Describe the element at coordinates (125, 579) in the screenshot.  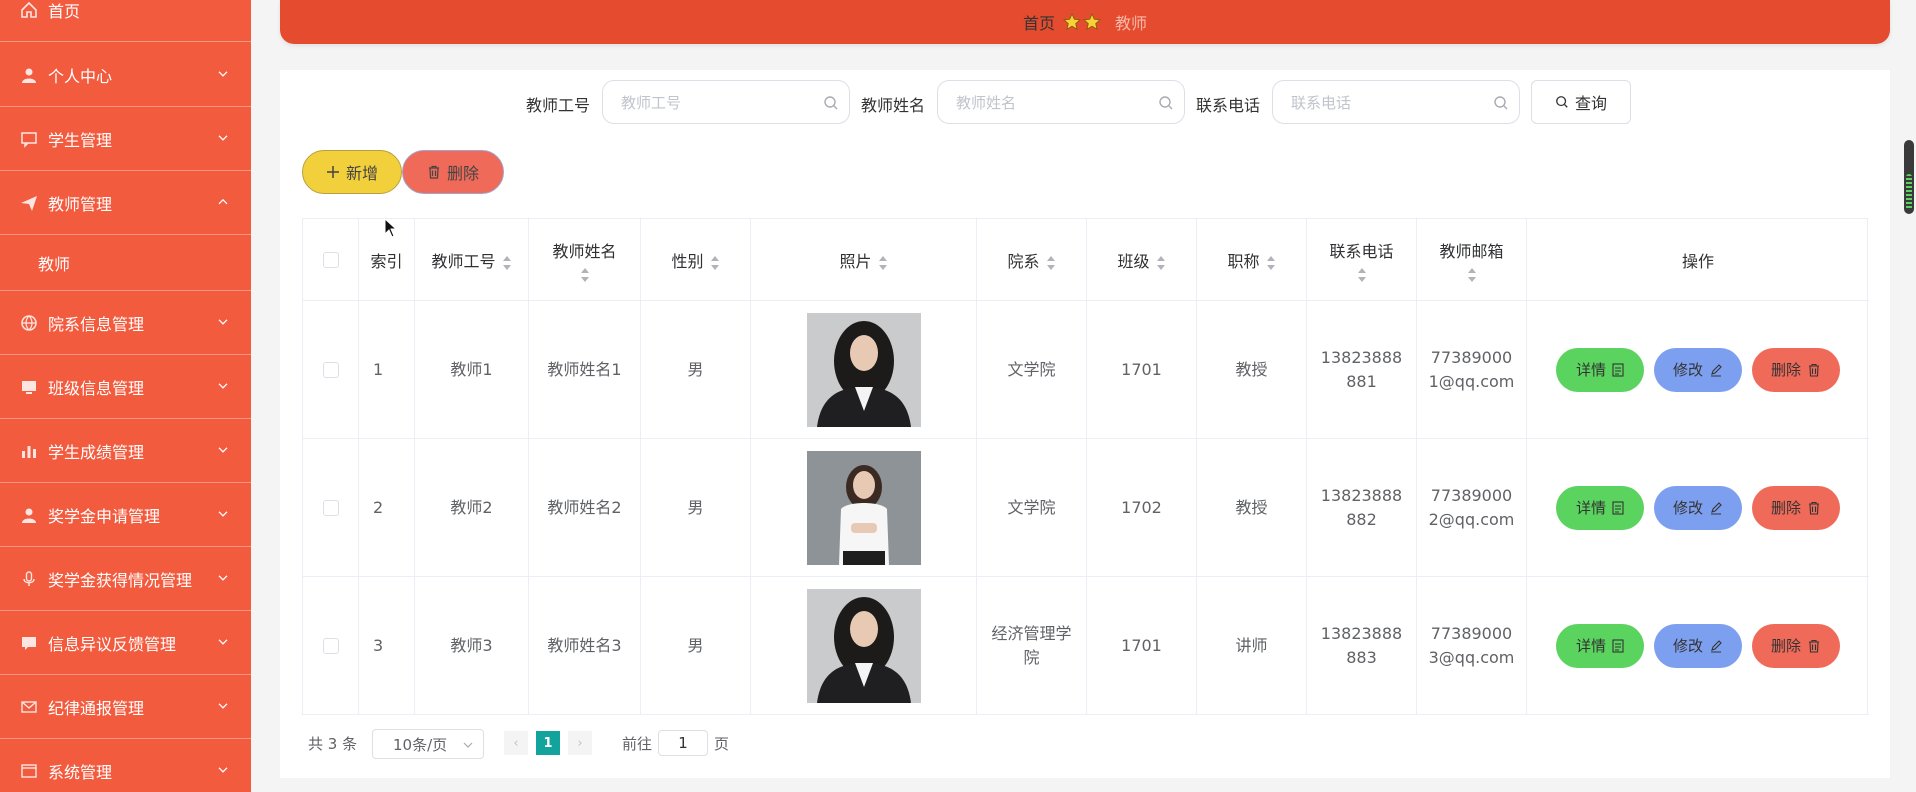
I see `sidebar-item-scholarship-awarded: 奖学金获得情况管理` at that location.